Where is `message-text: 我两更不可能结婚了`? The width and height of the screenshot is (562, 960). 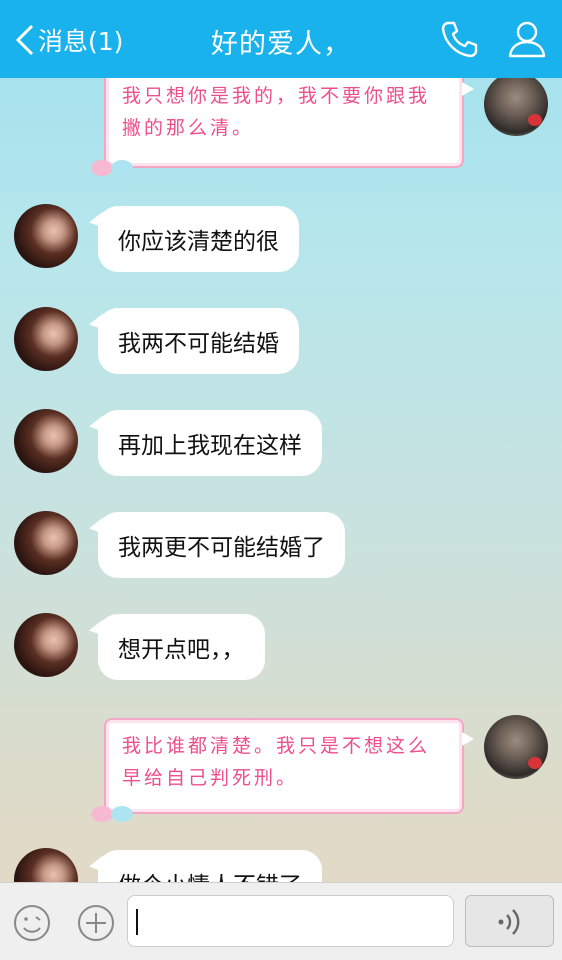
message-text: 我两更不可能结婚了 is located at coordinates (221, 548).